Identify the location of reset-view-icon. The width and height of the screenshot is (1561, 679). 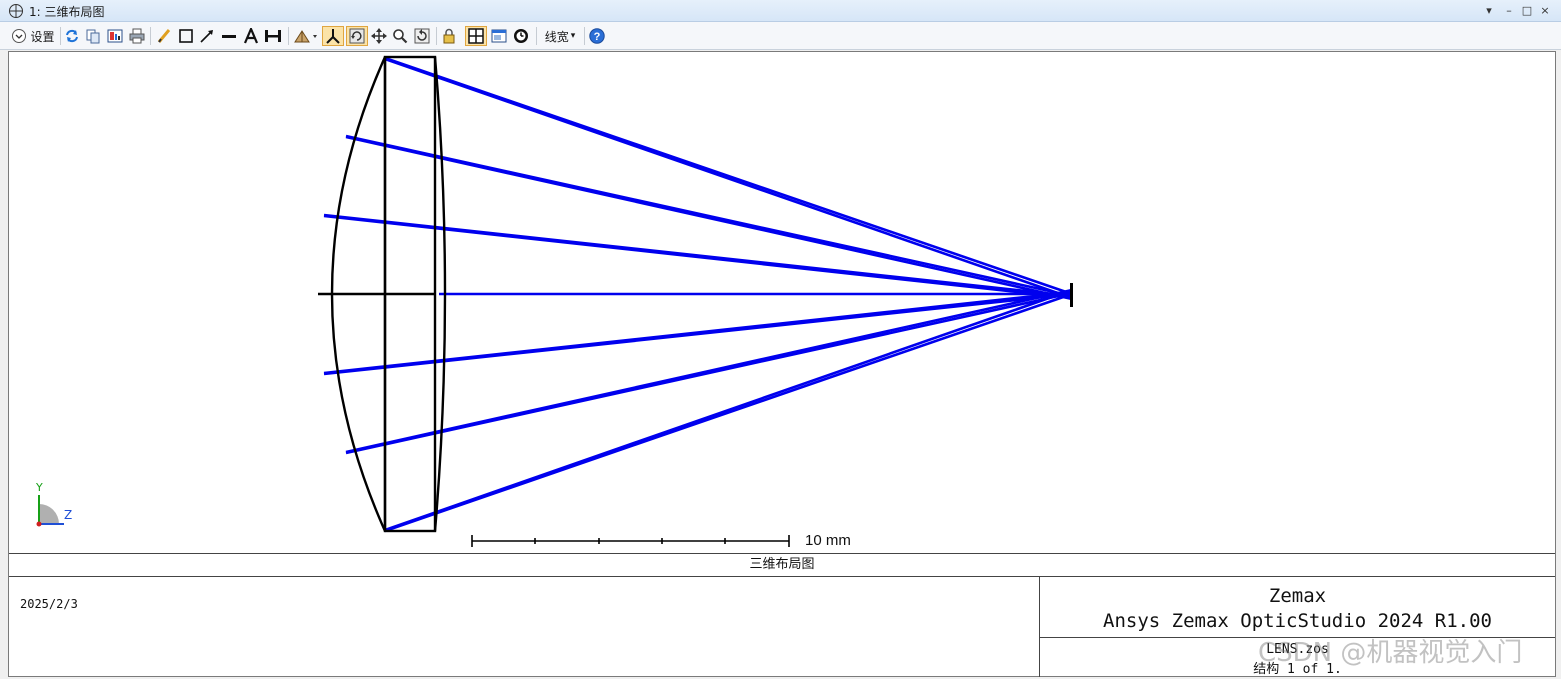
(422, 36).